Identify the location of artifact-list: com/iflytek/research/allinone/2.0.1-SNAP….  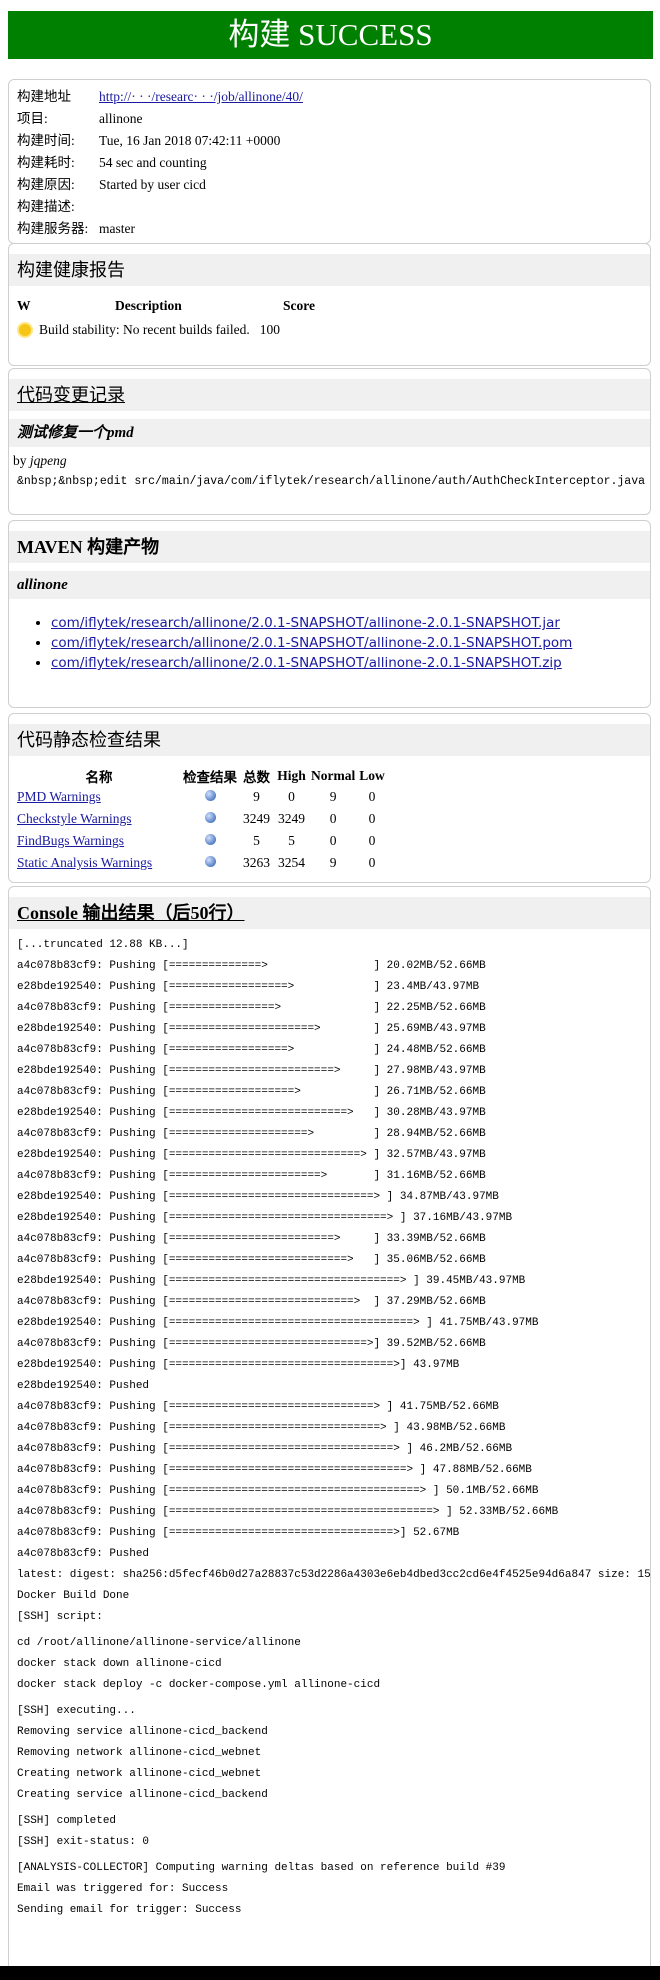
(329, 643).